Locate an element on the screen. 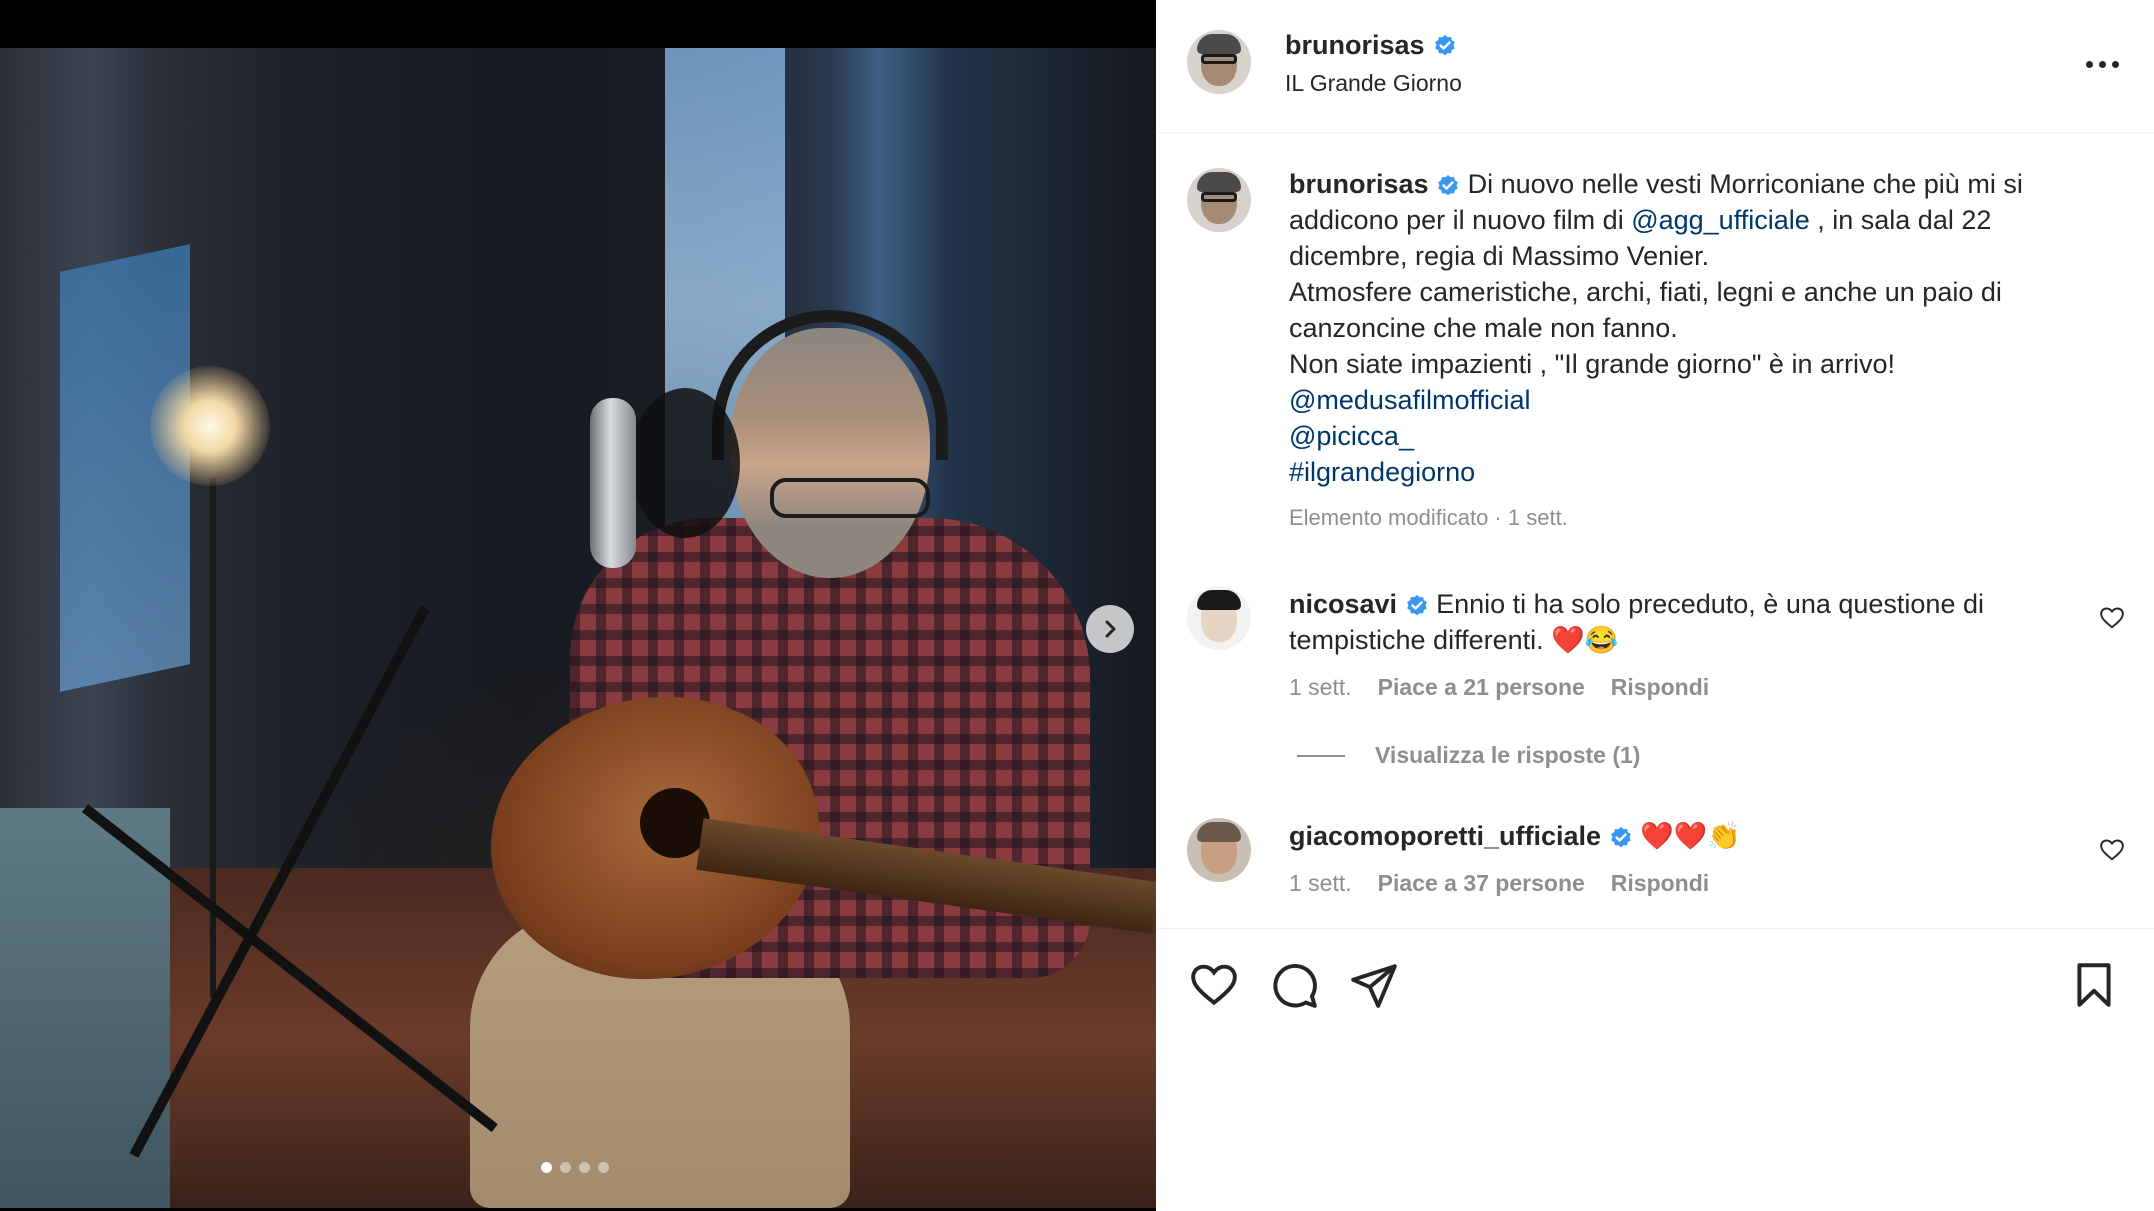 Image resolution: width=2154 pixels, height=1211 pixels. comment-body: ❤️❤️👏 is located at coordinates (1686, 836).